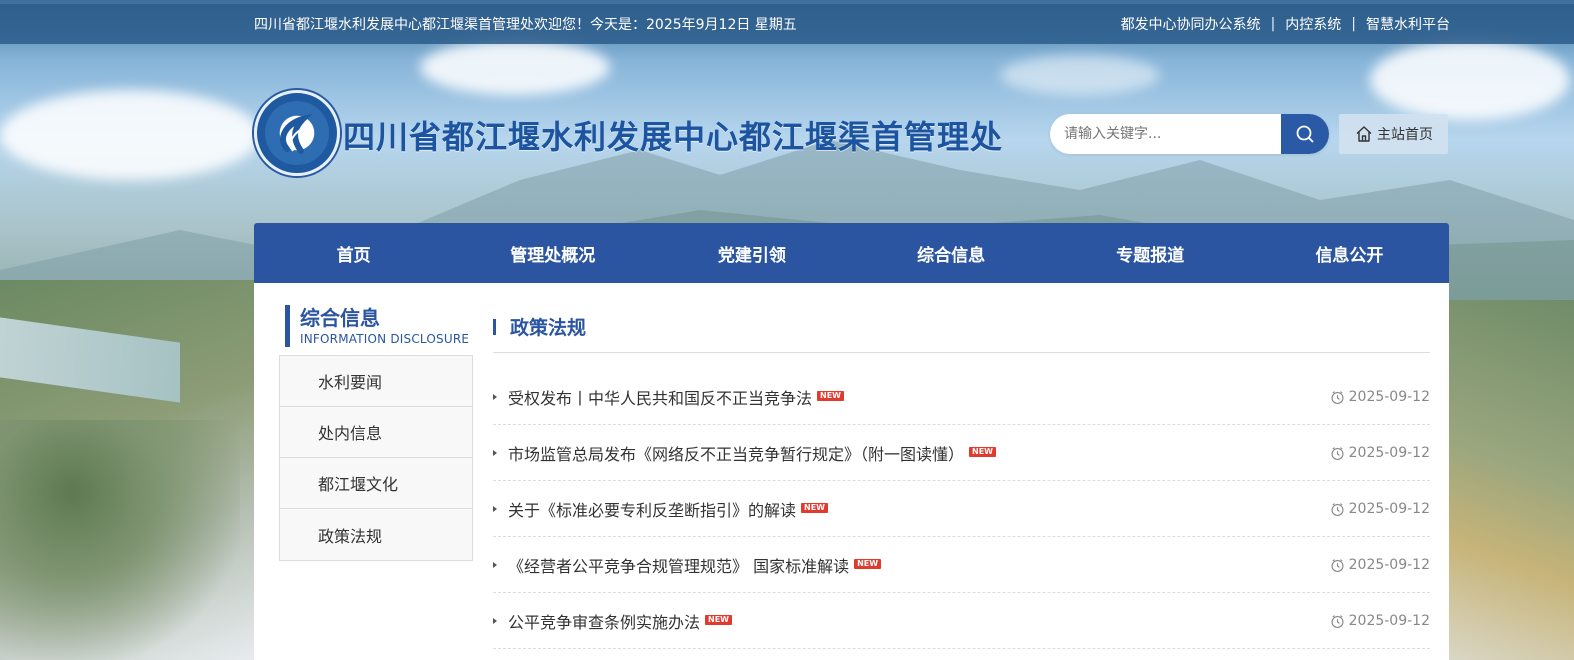 The image size is (1574, 660). Describe the element at coordinates (1364, 134) in the screenshot. I see `home-icon` at that location.